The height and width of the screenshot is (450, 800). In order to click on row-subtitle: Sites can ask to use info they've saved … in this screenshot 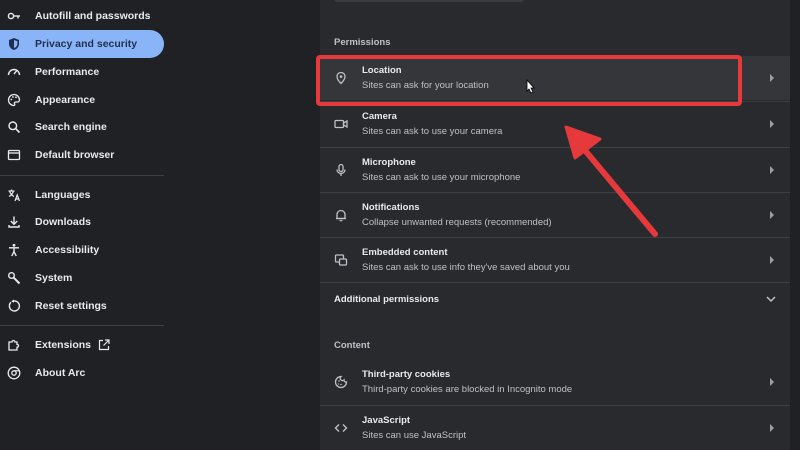, I will do `click(466, 267)`.